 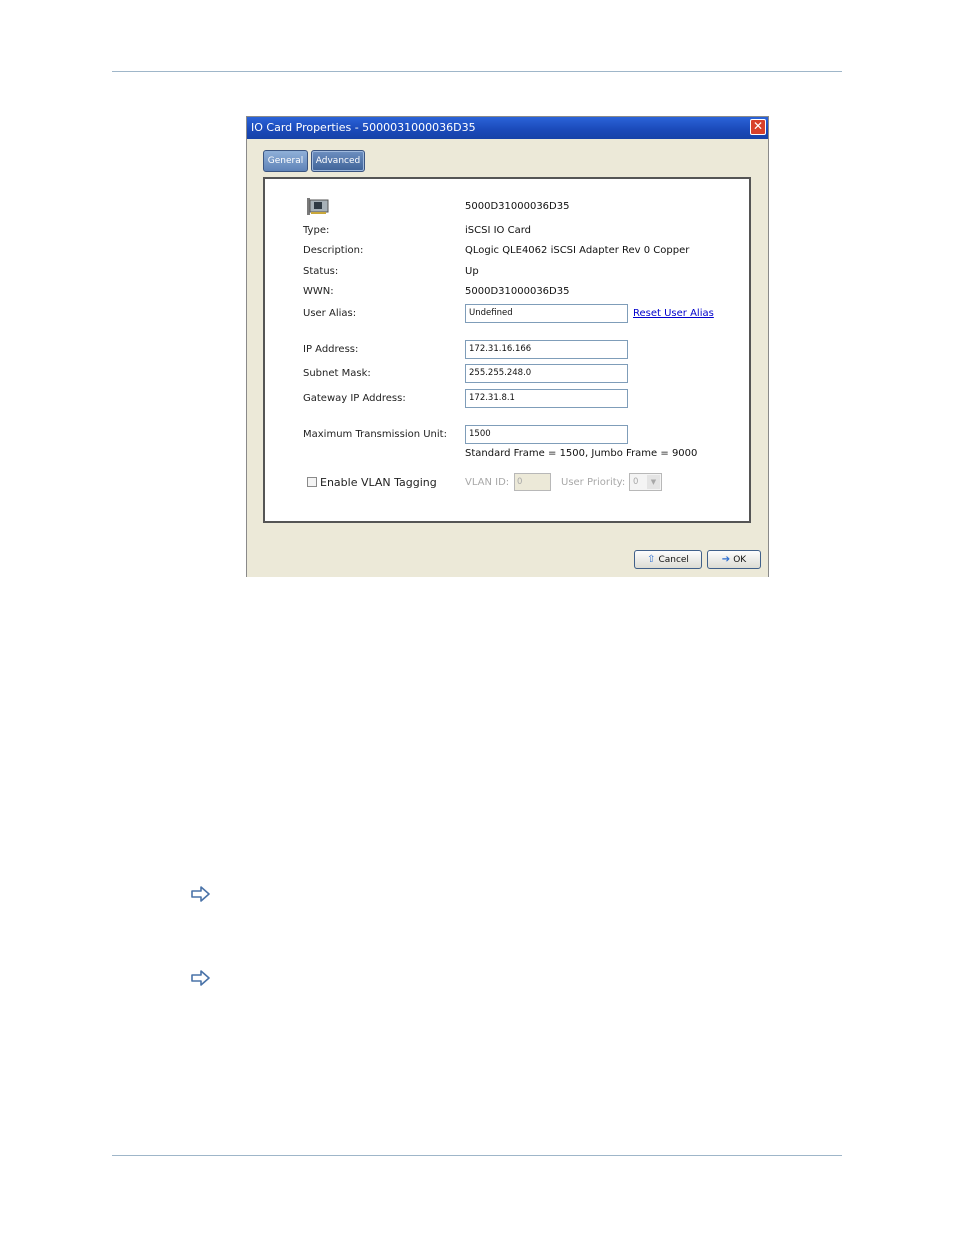 I want to click on ok-label: OK, so click(x=740, y=560).